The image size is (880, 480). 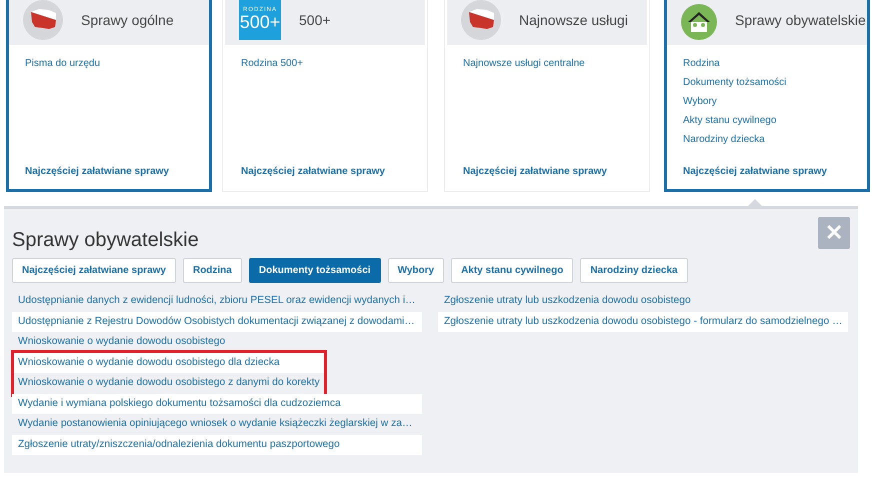 What do you see at coordinates (212, 270) in the screenshot?
I see `category-tab: Rodzina` at bounding box center [212, 270].